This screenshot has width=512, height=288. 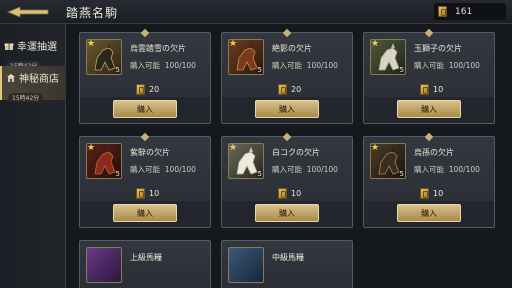 What do you see at coordinates (92, 13) in the screenshot?
I see `page-title: 踏燕名駒` at bounding box center [92, 13].